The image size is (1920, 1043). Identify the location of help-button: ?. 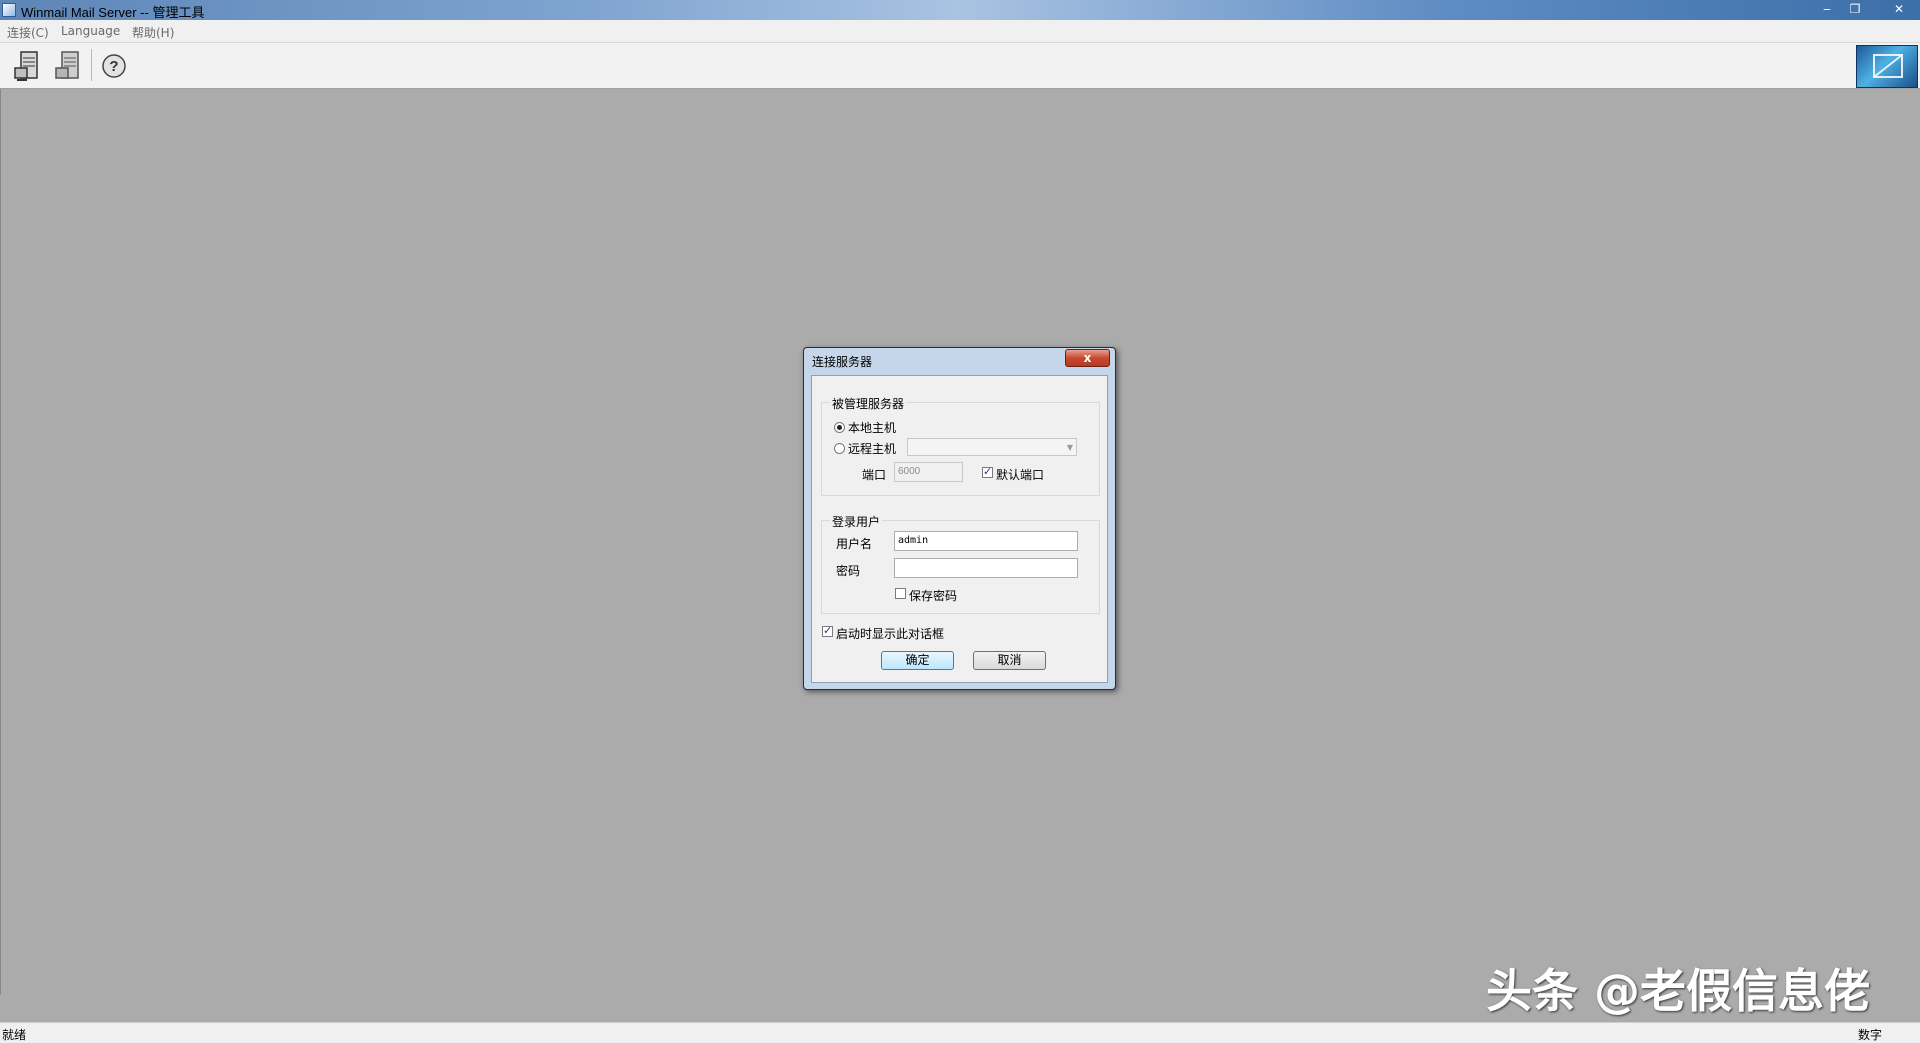
(114, 66).